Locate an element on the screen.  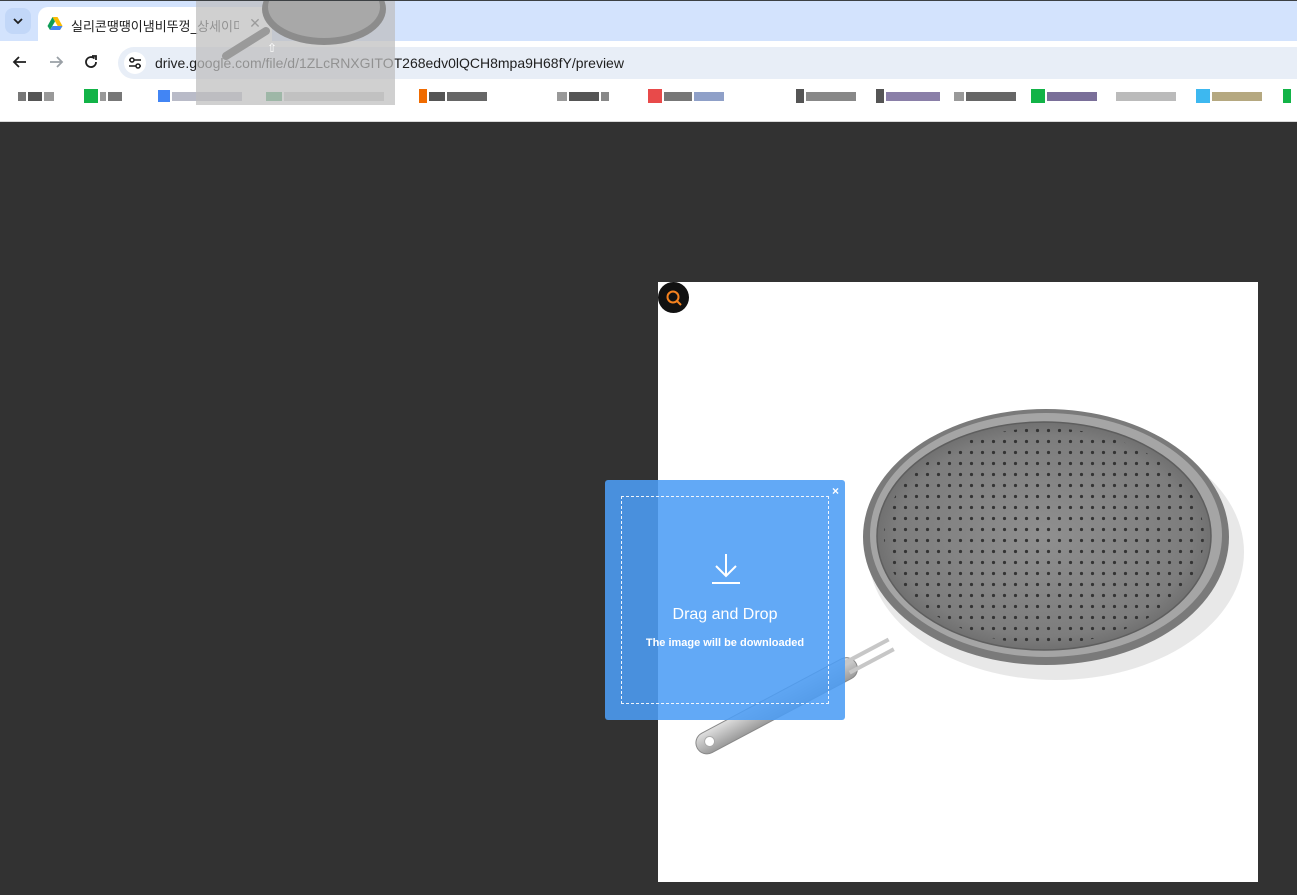
drag-cursor-icon: ⇧ is located at coordinates (272, 48).